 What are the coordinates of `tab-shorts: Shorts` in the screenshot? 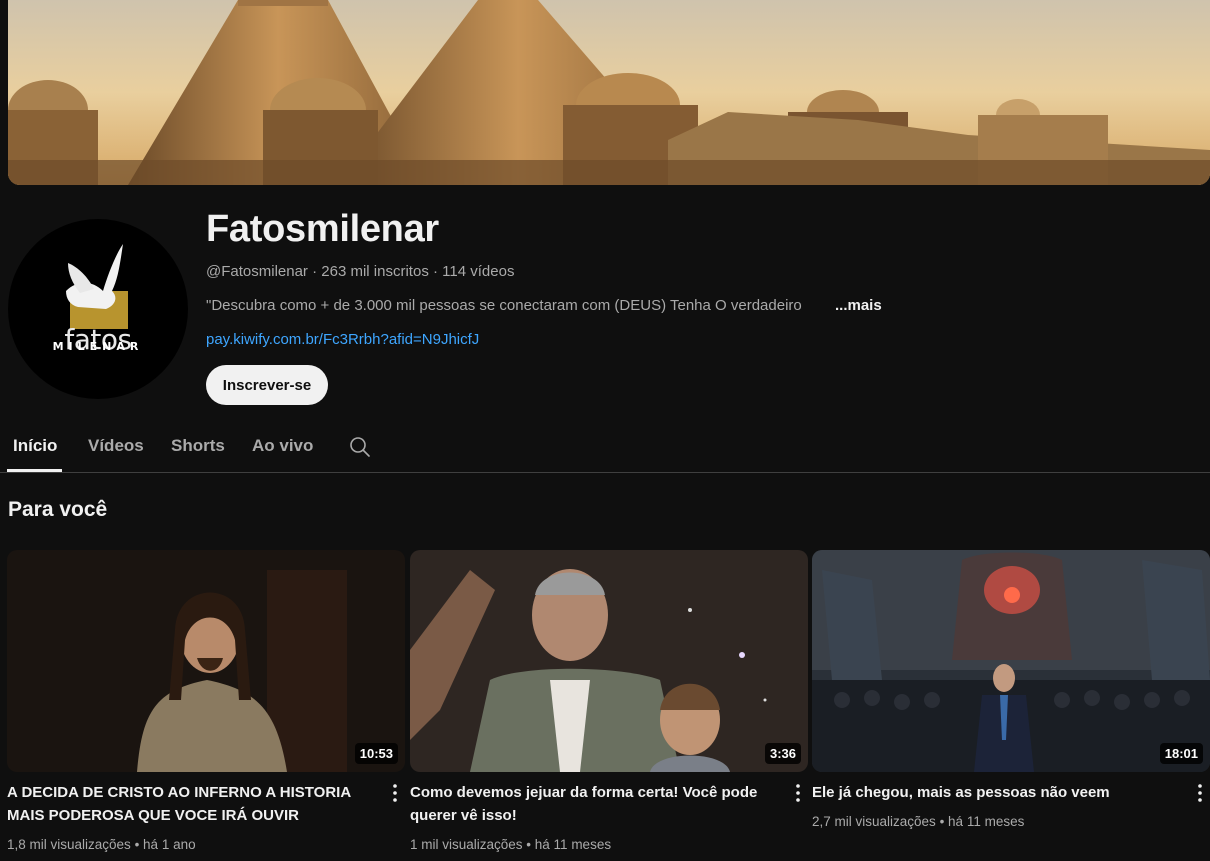 It's located at (198, 446).